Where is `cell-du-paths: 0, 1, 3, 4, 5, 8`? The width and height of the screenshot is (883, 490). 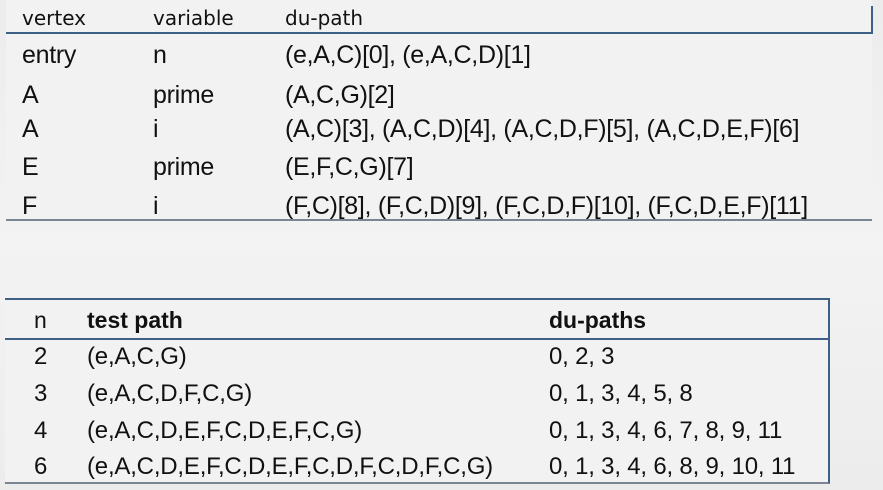 cell-du-paths: 0, 1, 3, 4, 5, 8 is located at coordinates (621, 393).